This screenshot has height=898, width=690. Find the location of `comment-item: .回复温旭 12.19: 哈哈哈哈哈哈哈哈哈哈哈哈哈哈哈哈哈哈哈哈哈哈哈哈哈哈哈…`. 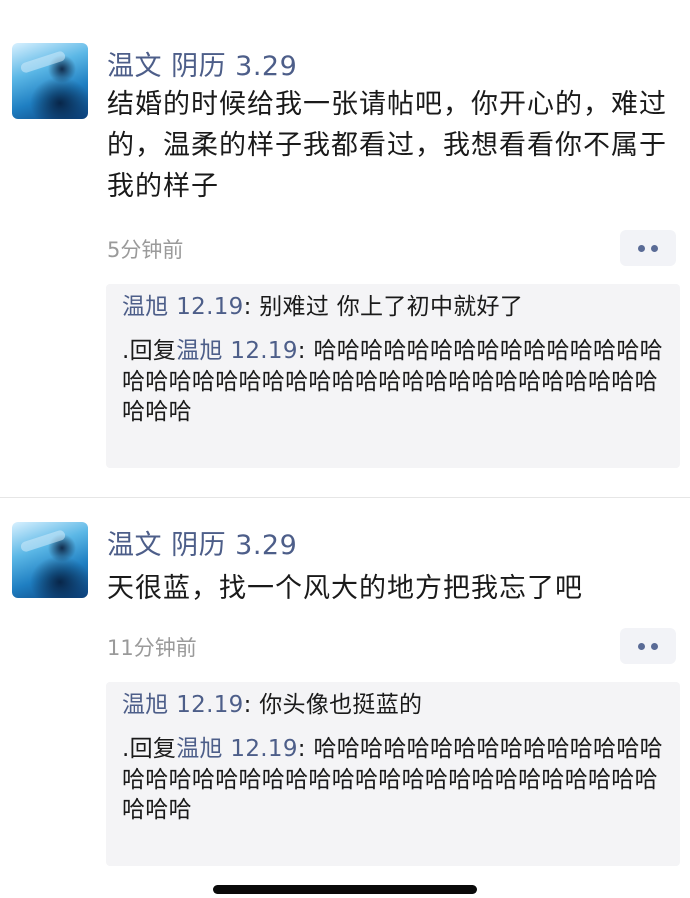

comment-item: .回复温旭 12.19: 哈哈哈哈哈哈哈哈哈哈哈哈哈哈哈哈哈哈哈哈哈哈哈哈哈哈哈… is located at coordinates (397, 780).